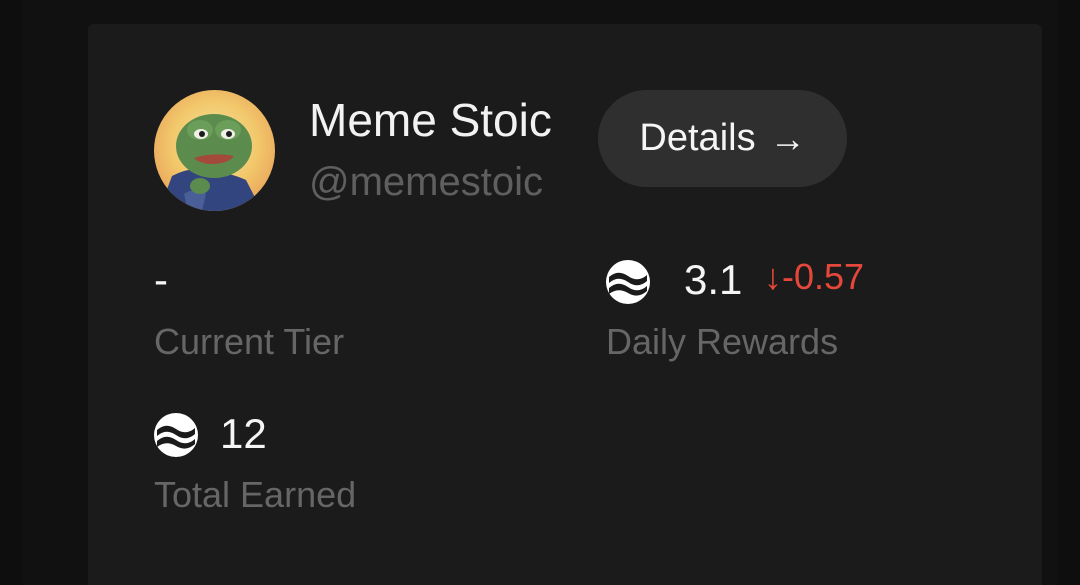  What do you see at coordinates (243, 433) in the screenshot?
I see `total-earned-value: 12` at bounding box center [243, 433].